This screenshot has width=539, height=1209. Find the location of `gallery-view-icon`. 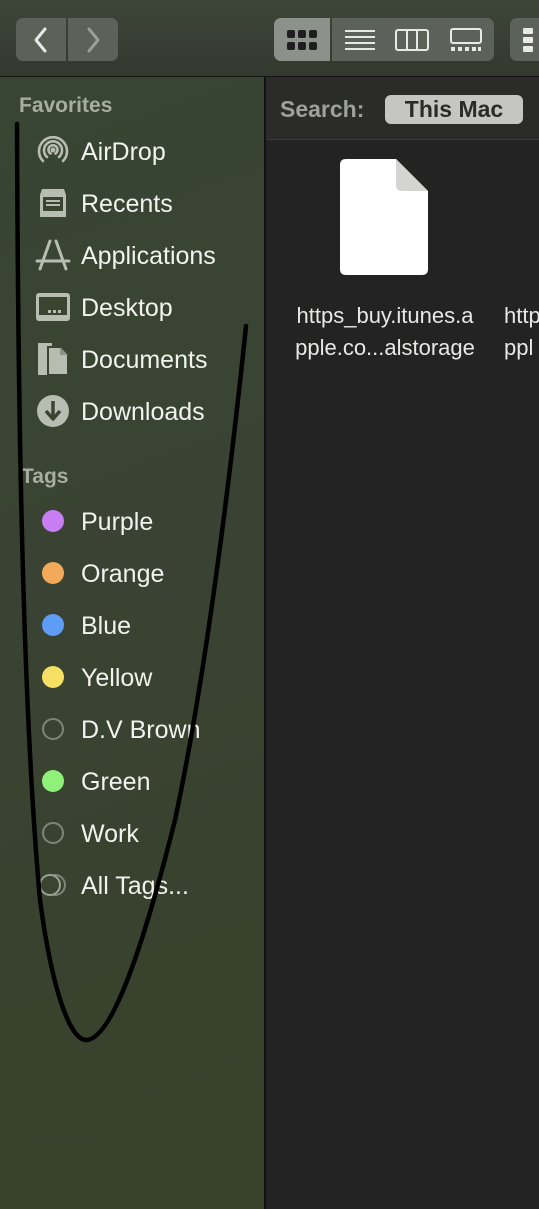

gallery-view-icon is located at coordinates (466, 39).